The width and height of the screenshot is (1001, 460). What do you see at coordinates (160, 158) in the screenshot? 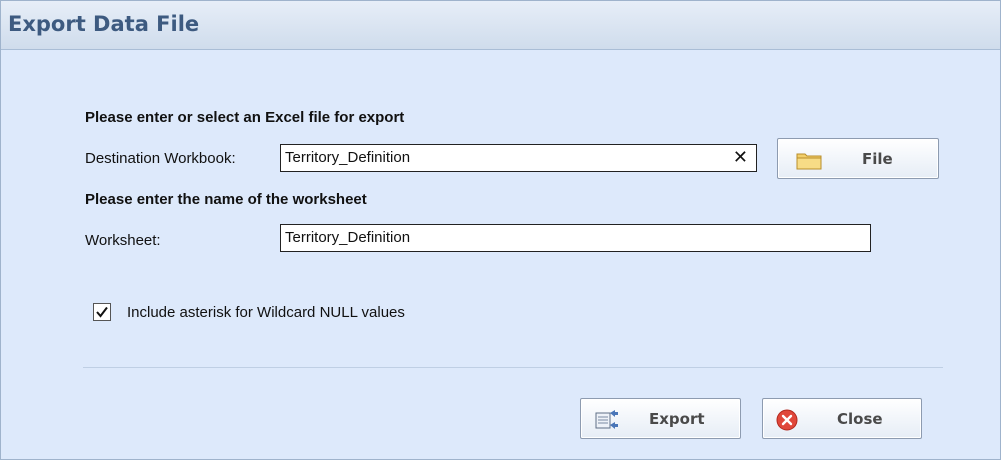
I see `destination-workbook-label: Destination Workbook:` at bounding box center [160, 158].